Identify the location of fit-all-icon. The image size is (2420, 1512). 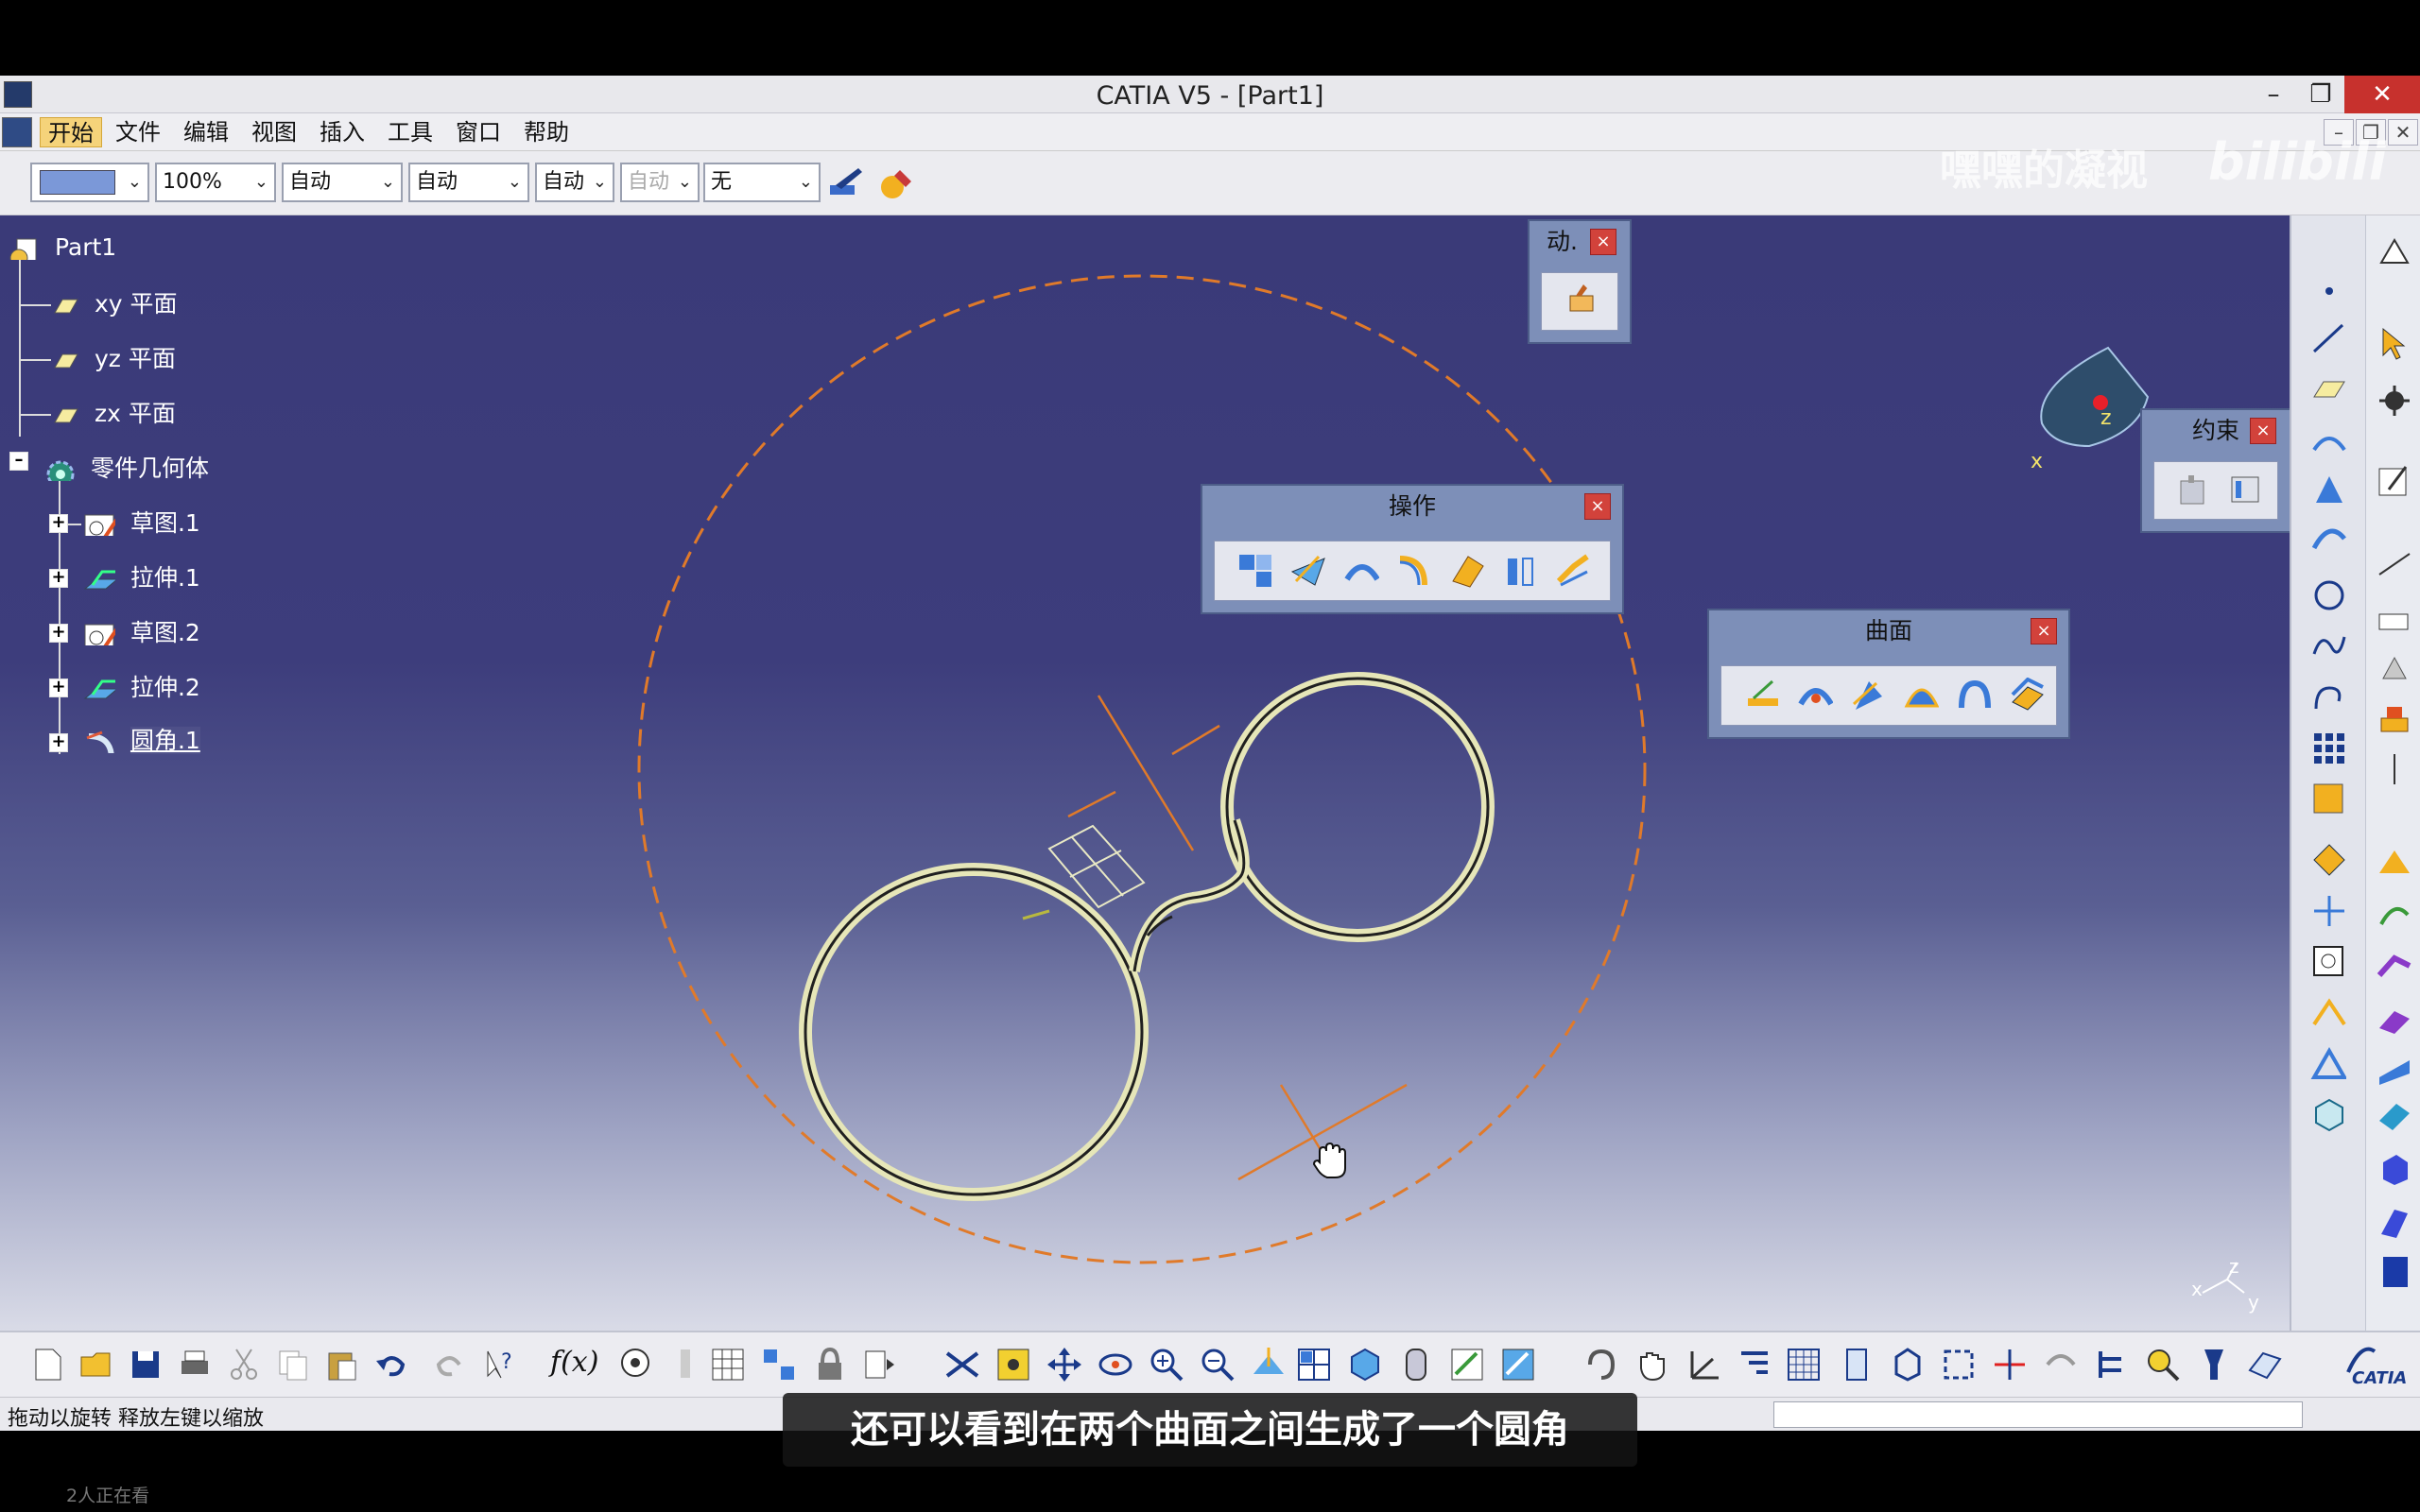
(1013, 1364).